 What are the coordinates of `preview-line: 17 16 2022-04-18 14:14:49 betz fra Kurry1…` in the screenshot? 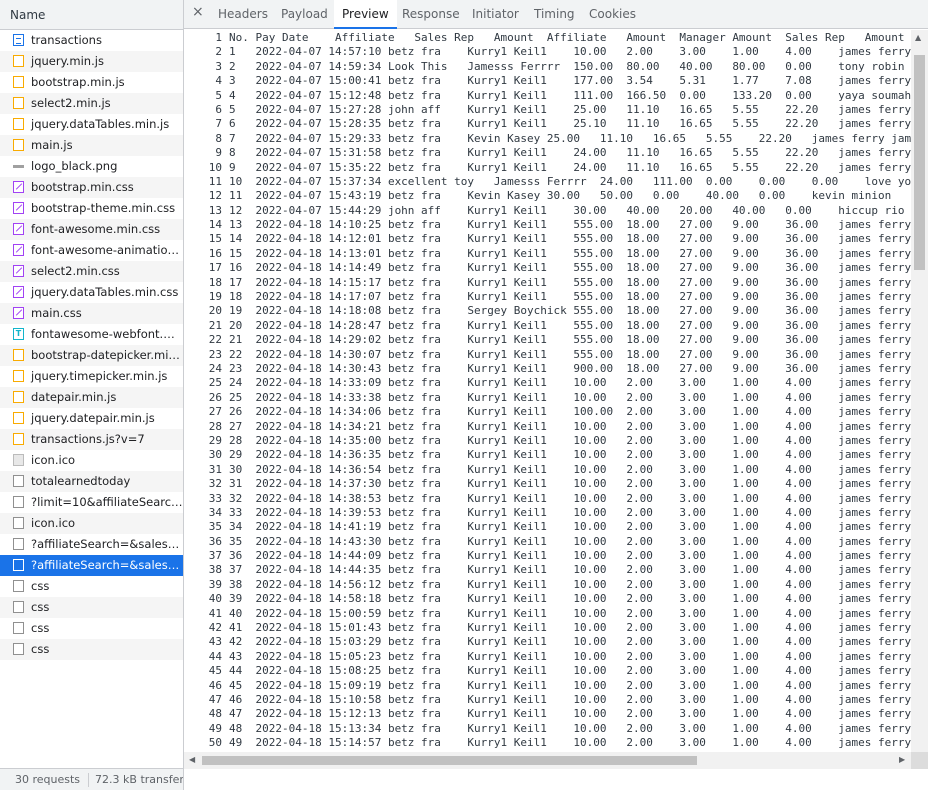 It's located at (547, 268).